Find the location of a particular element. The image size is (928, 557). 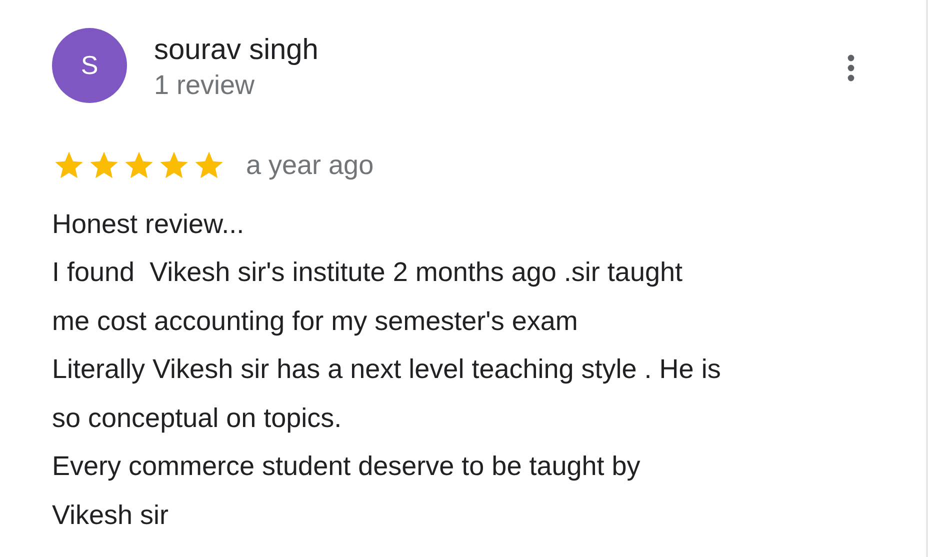

review-time: a year ago is located at coordinates (310, 165).